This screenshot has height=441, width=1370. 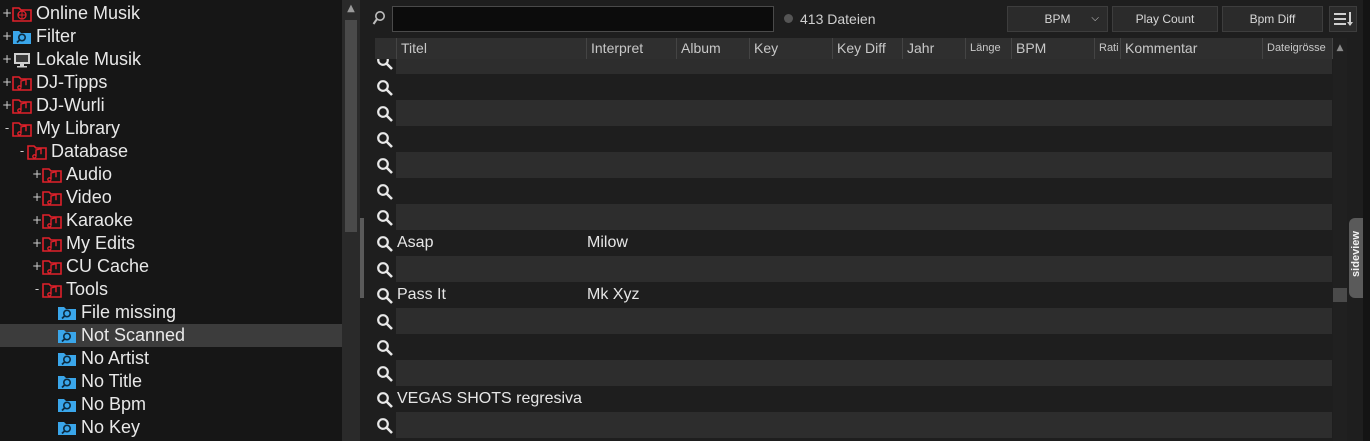 What do you see at coordinates (1343, 19) in the screenshot?
I see `list-options-button` at bounding box center [1343, 19].